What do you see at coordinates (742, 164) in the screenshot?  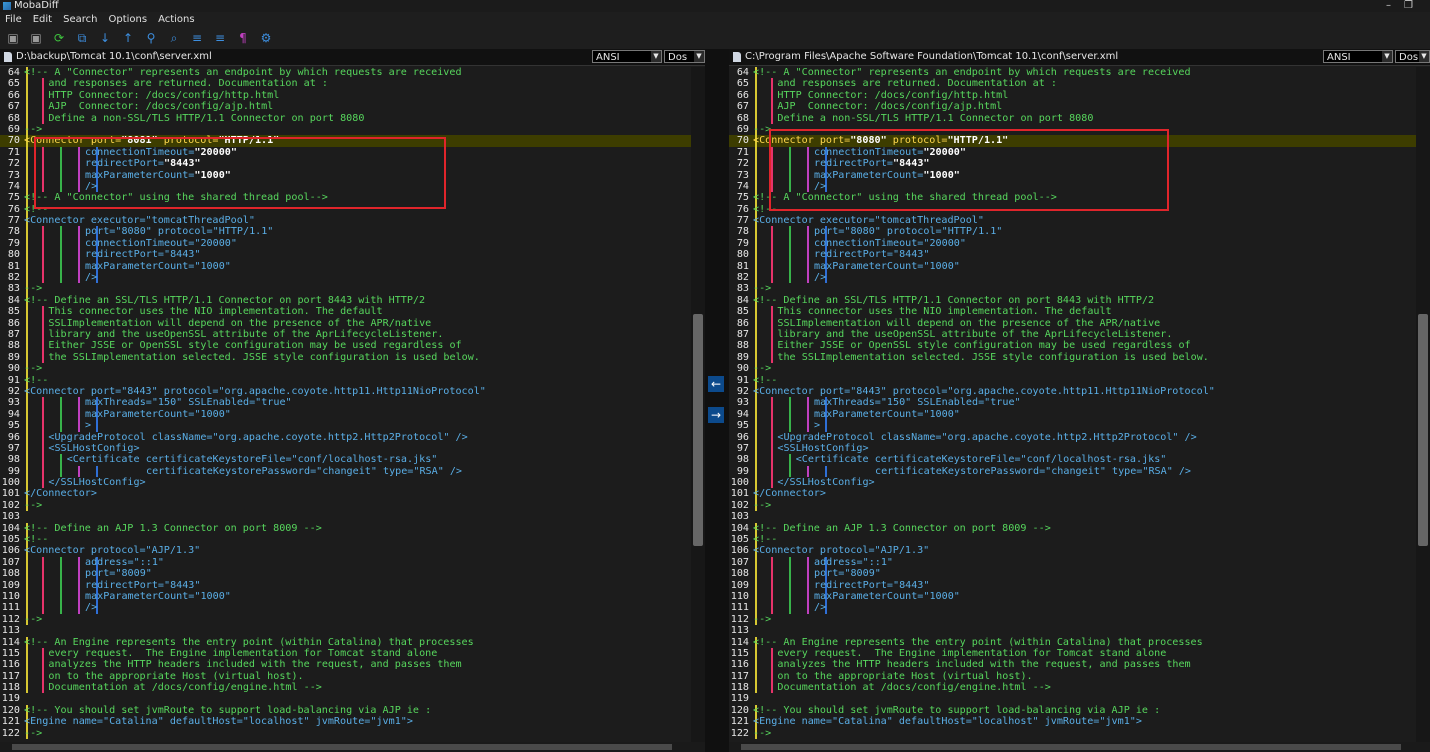 I see `line-number: 72` at bounding box center [742, 164].